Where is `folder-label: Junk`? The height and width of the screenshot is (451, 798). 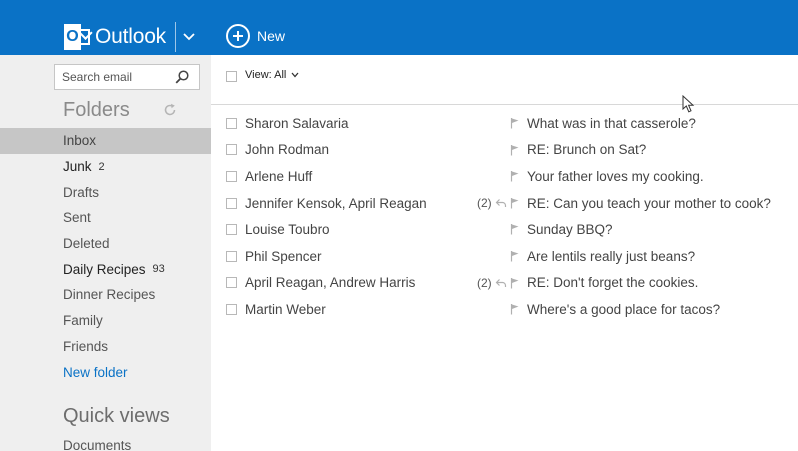 folder-label: Junk is located at coordinates (77, 167).